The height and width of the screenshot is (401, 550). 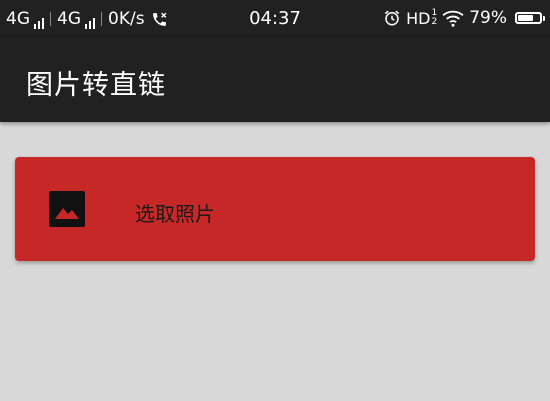 I want to click on image-icon, so click(x=67, y=209).